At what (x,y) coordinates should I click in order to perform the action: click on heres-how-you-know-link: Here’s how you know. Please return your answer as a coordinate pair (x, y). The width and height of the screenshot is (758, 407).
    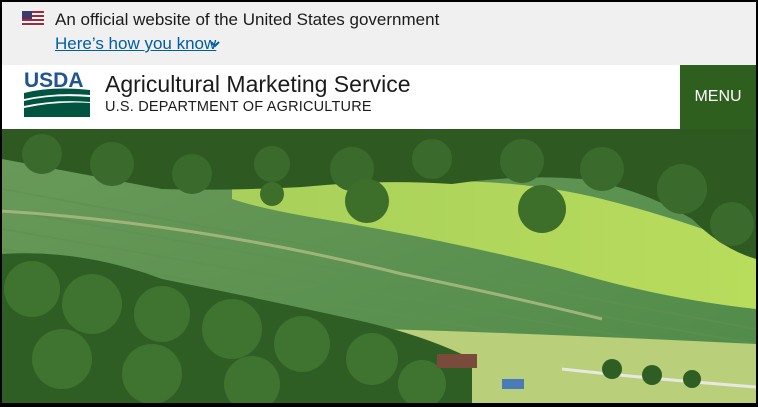
    Looking at the image, I should click on (135, 44).